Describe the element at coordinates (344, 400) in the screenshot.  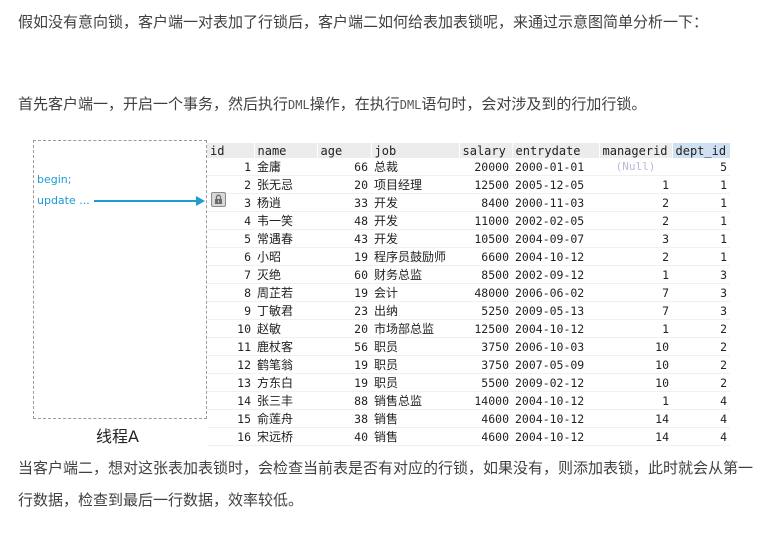
I see `cell-age: 88` at that location.